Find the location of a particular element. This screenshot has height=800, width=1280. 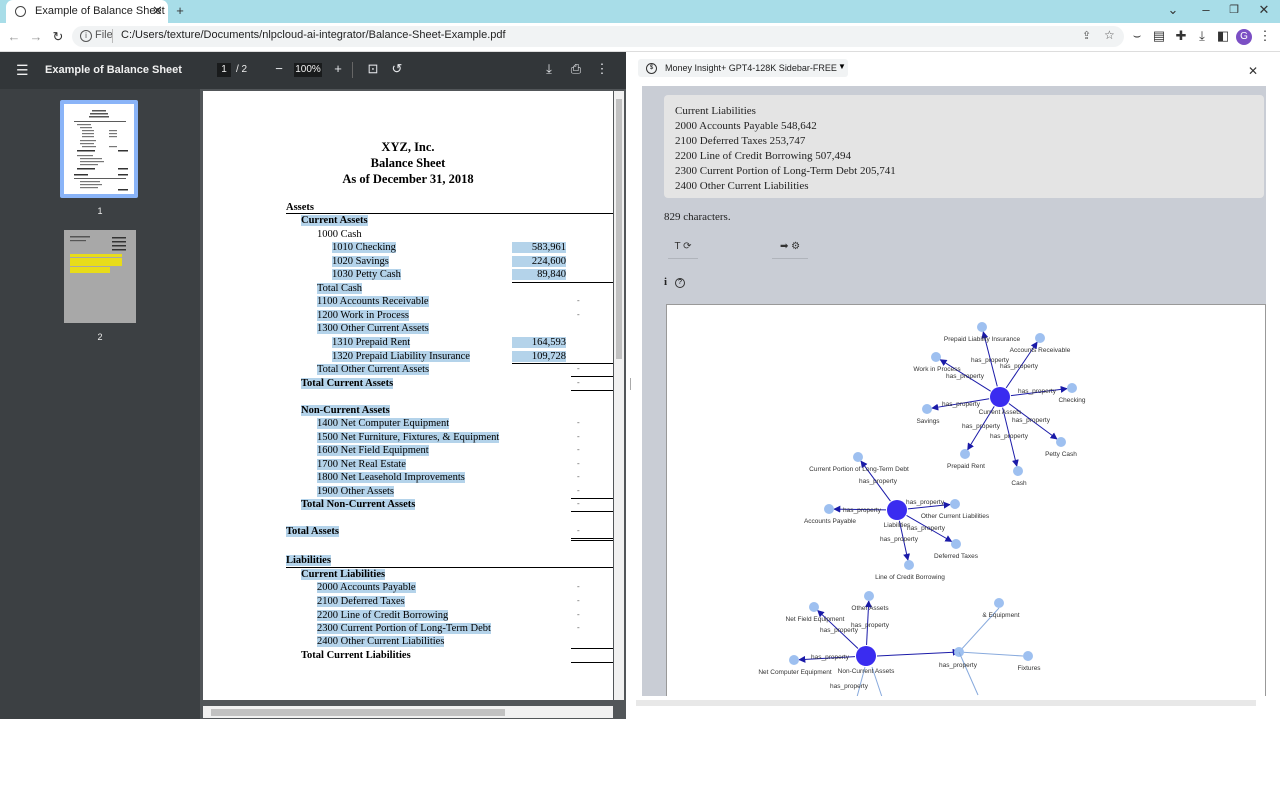

extension-icon: ⌣ is located at coordinates (1137, 36).